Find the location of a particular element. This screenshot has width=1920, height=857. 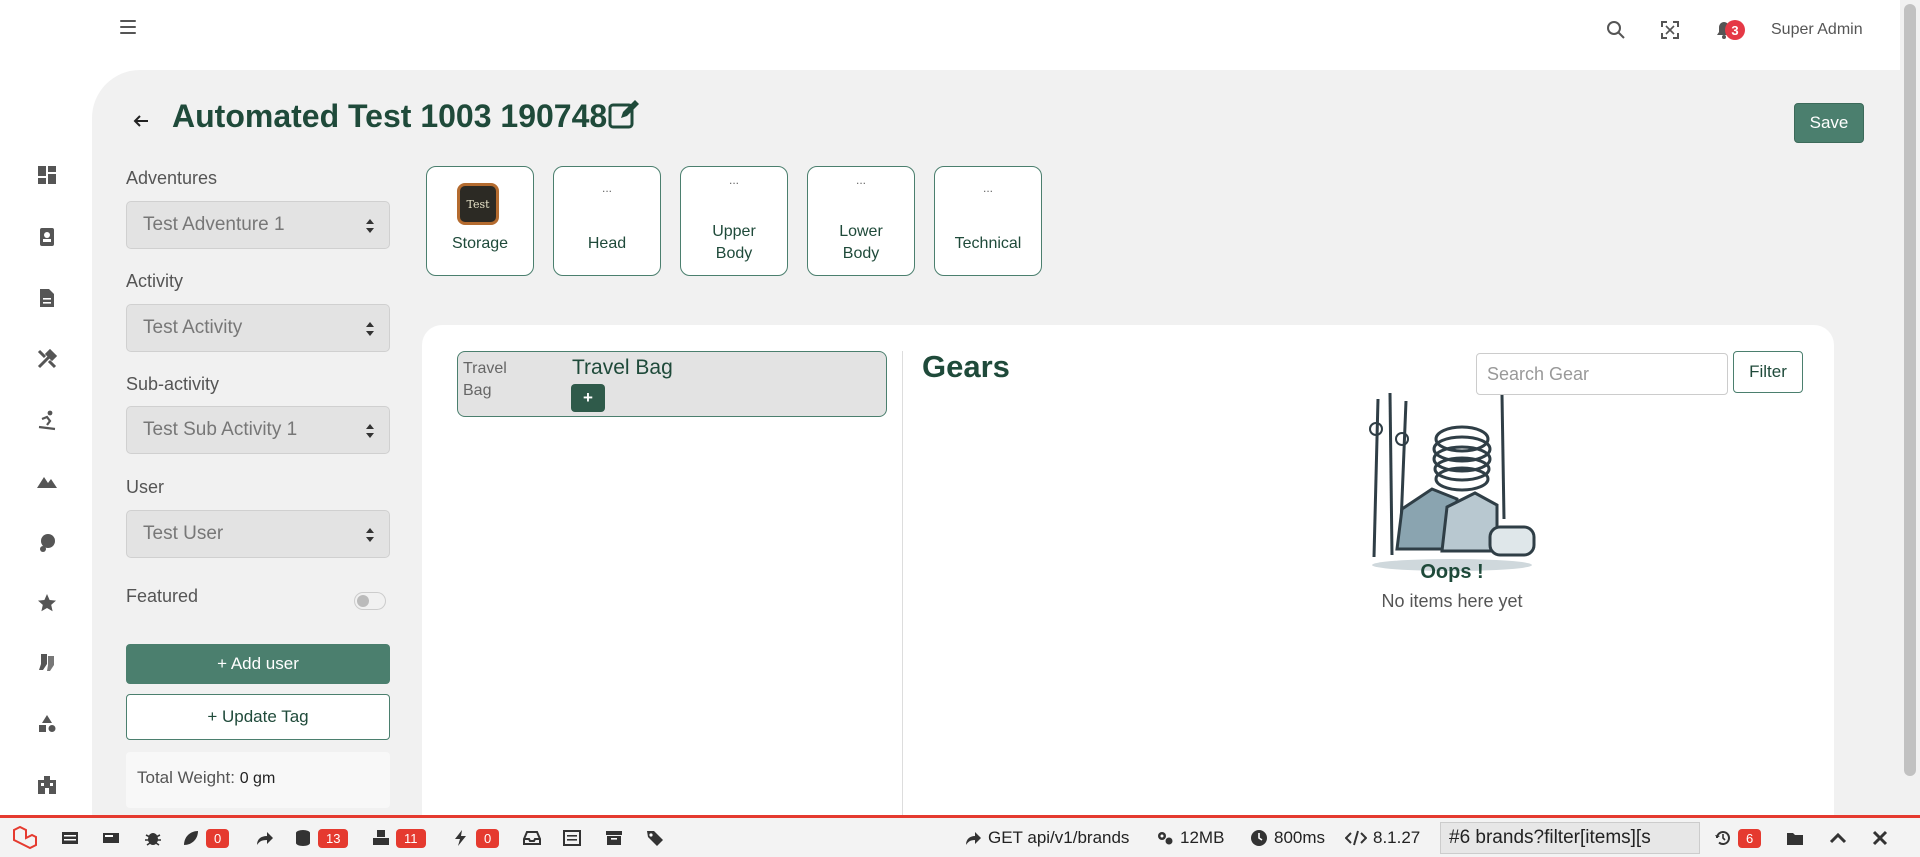

models-count-badge: 11 is located at coordinates (411, 838).